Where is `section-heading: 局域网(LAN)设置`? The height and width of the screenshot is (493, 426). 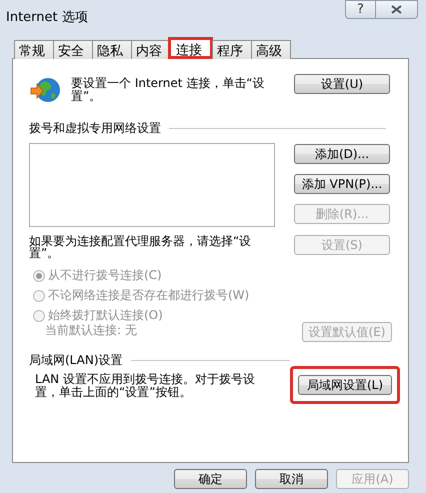
section-heading: 局域网(LAN)设置 is located at coordinates (76, 360).